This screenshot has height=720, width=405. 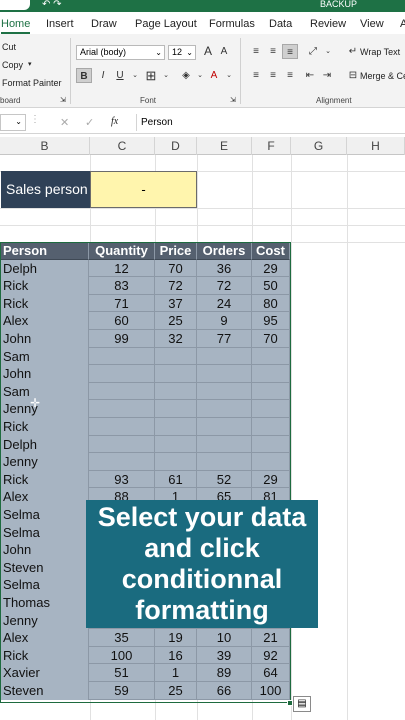 What do you see at coordinates (122, 339) in the screenshot?
I see `cell-quantity: 99` at bounding box center [122, 339].